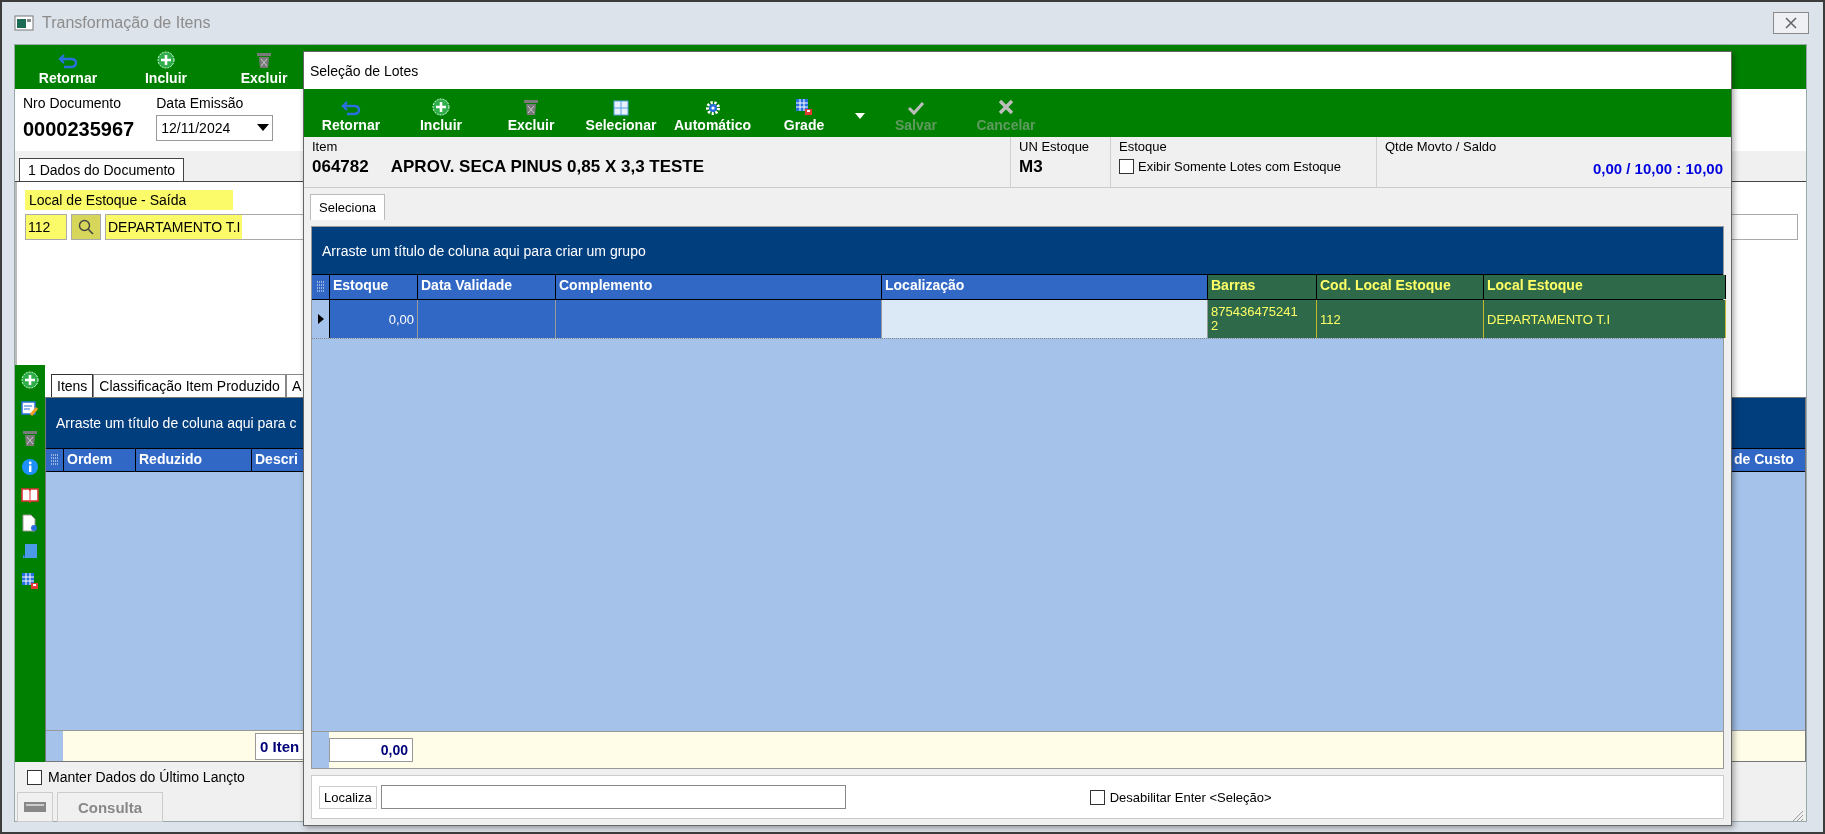 The width and height of the screenshot is (1825, 834). Describe the element at coordinates (320, 319) in the screenshot. I see `current-row-icon` at that location.